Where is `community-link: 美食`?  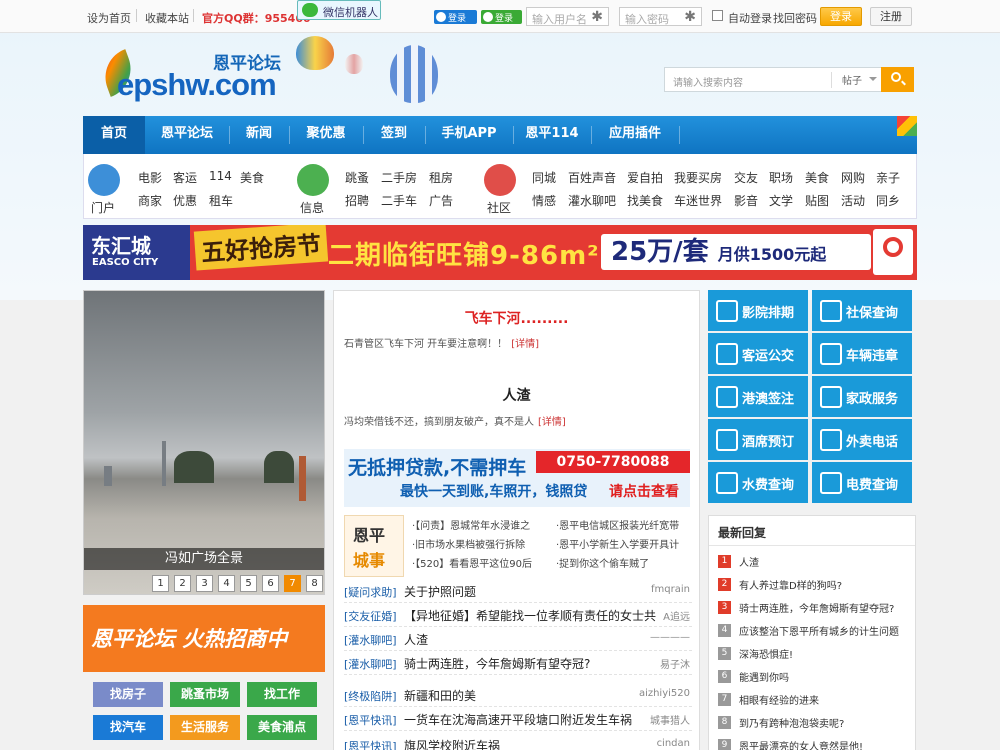
community-link: 美食 is located at coordinates (817, 177).